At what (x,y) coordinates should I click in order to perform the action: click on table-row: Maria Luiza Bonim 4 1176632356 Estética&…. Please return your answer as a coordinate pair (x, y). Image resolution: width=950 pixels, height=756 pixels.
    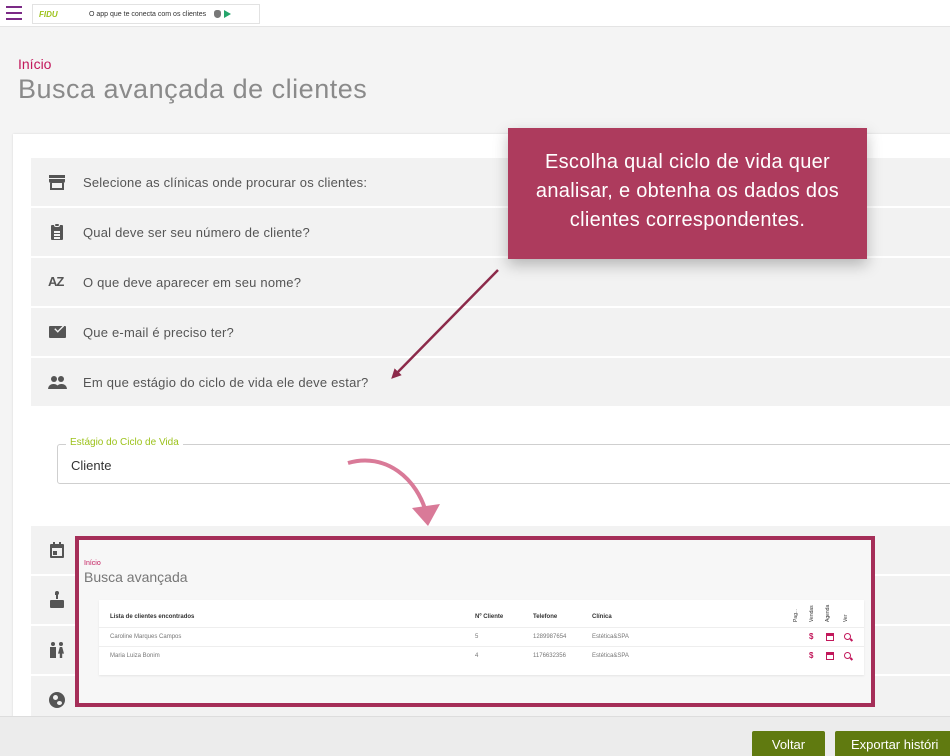
    Looking at the image, I should click on (481, 655).